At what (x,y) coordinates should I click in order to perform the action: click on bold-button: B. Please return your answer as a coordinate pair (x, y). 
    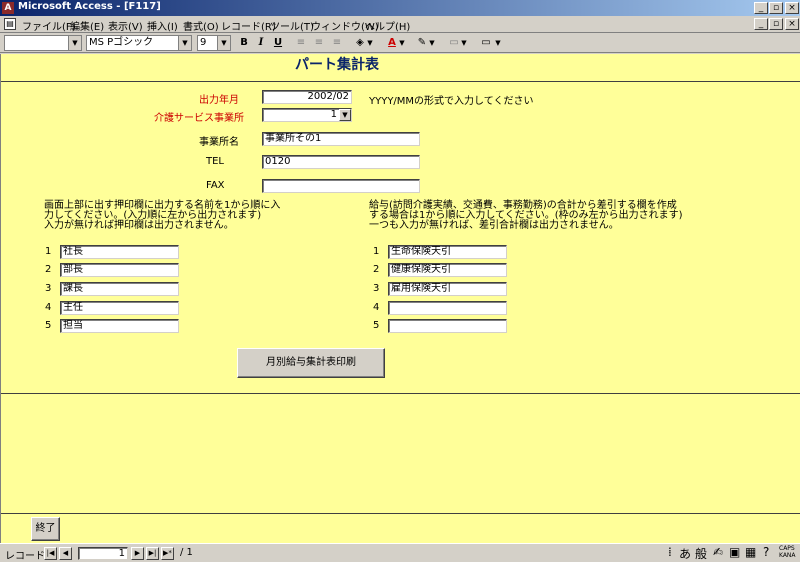
    Looking at the image, I should click on (244, 43).